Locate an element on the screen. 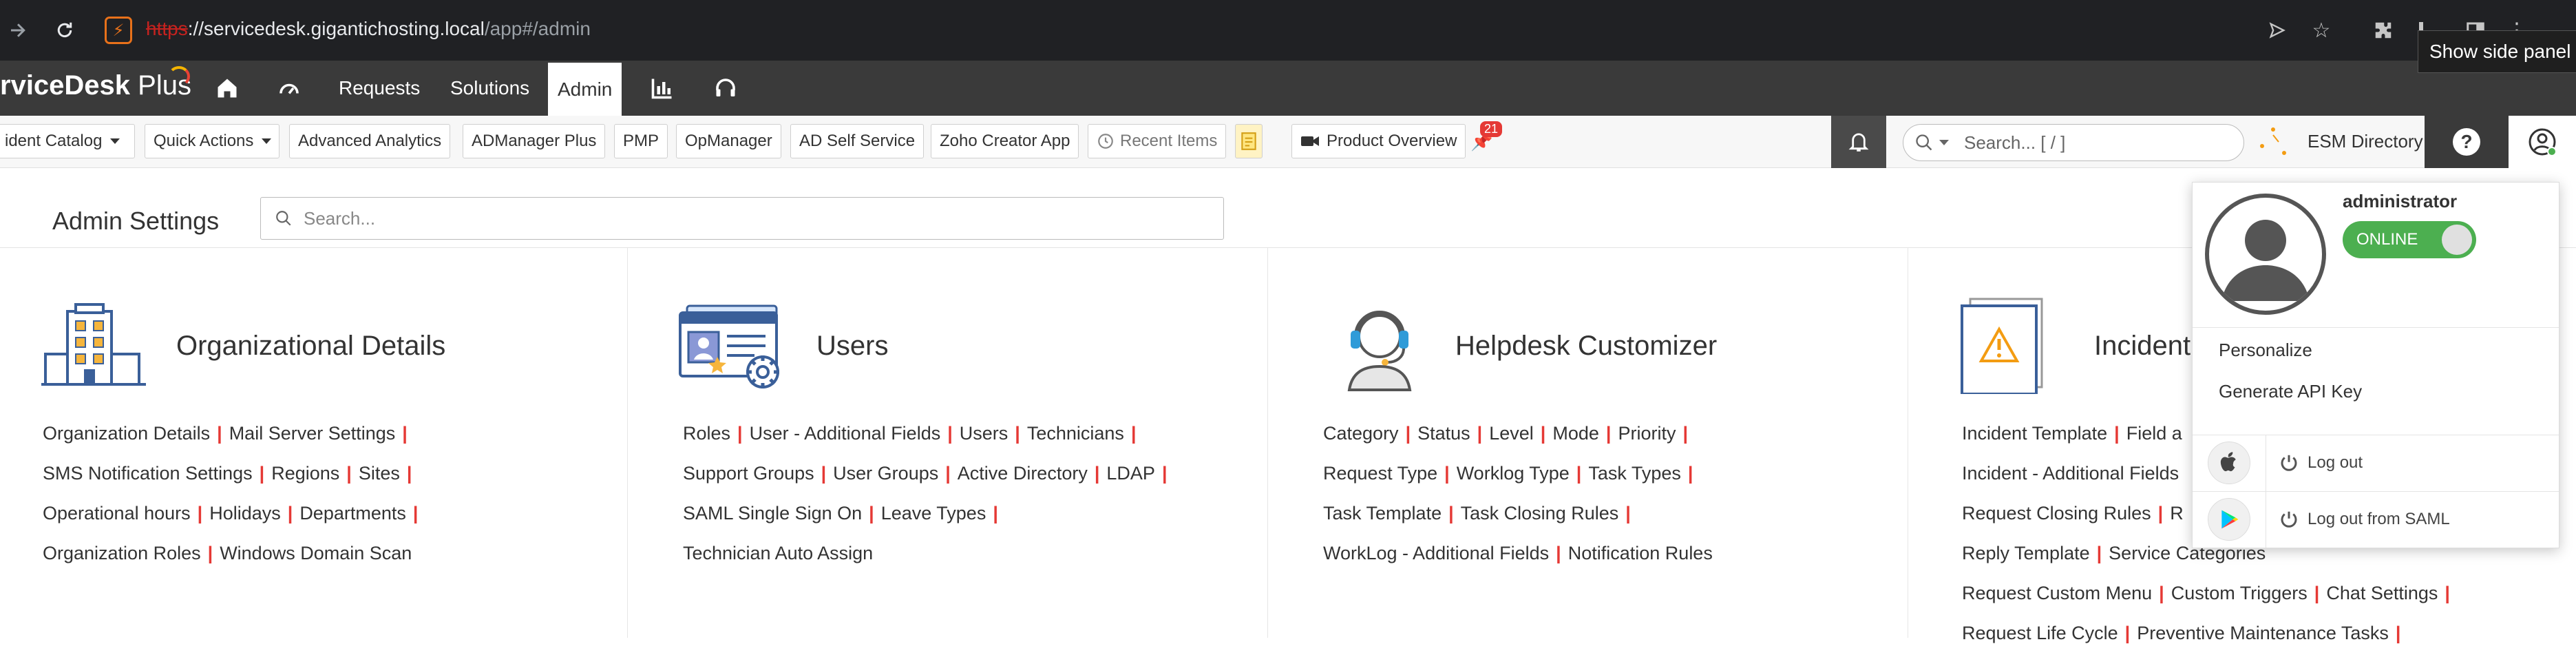  support-headset-icon is located at coordinates (726, 88).